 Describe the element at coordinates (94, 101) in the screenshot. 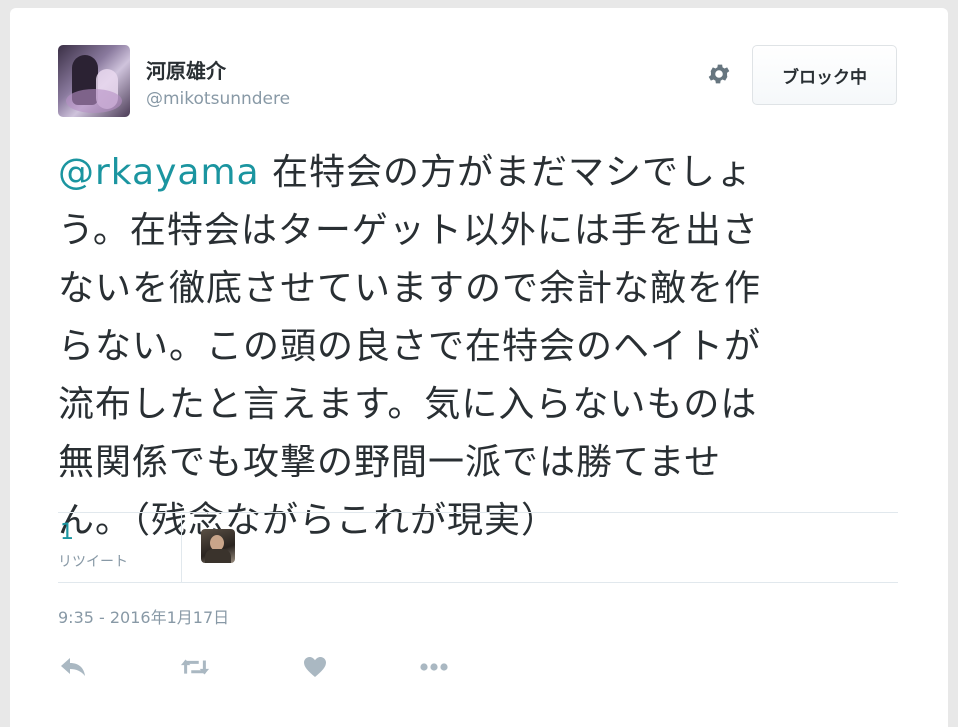

I see `avatar-figure` at that location.